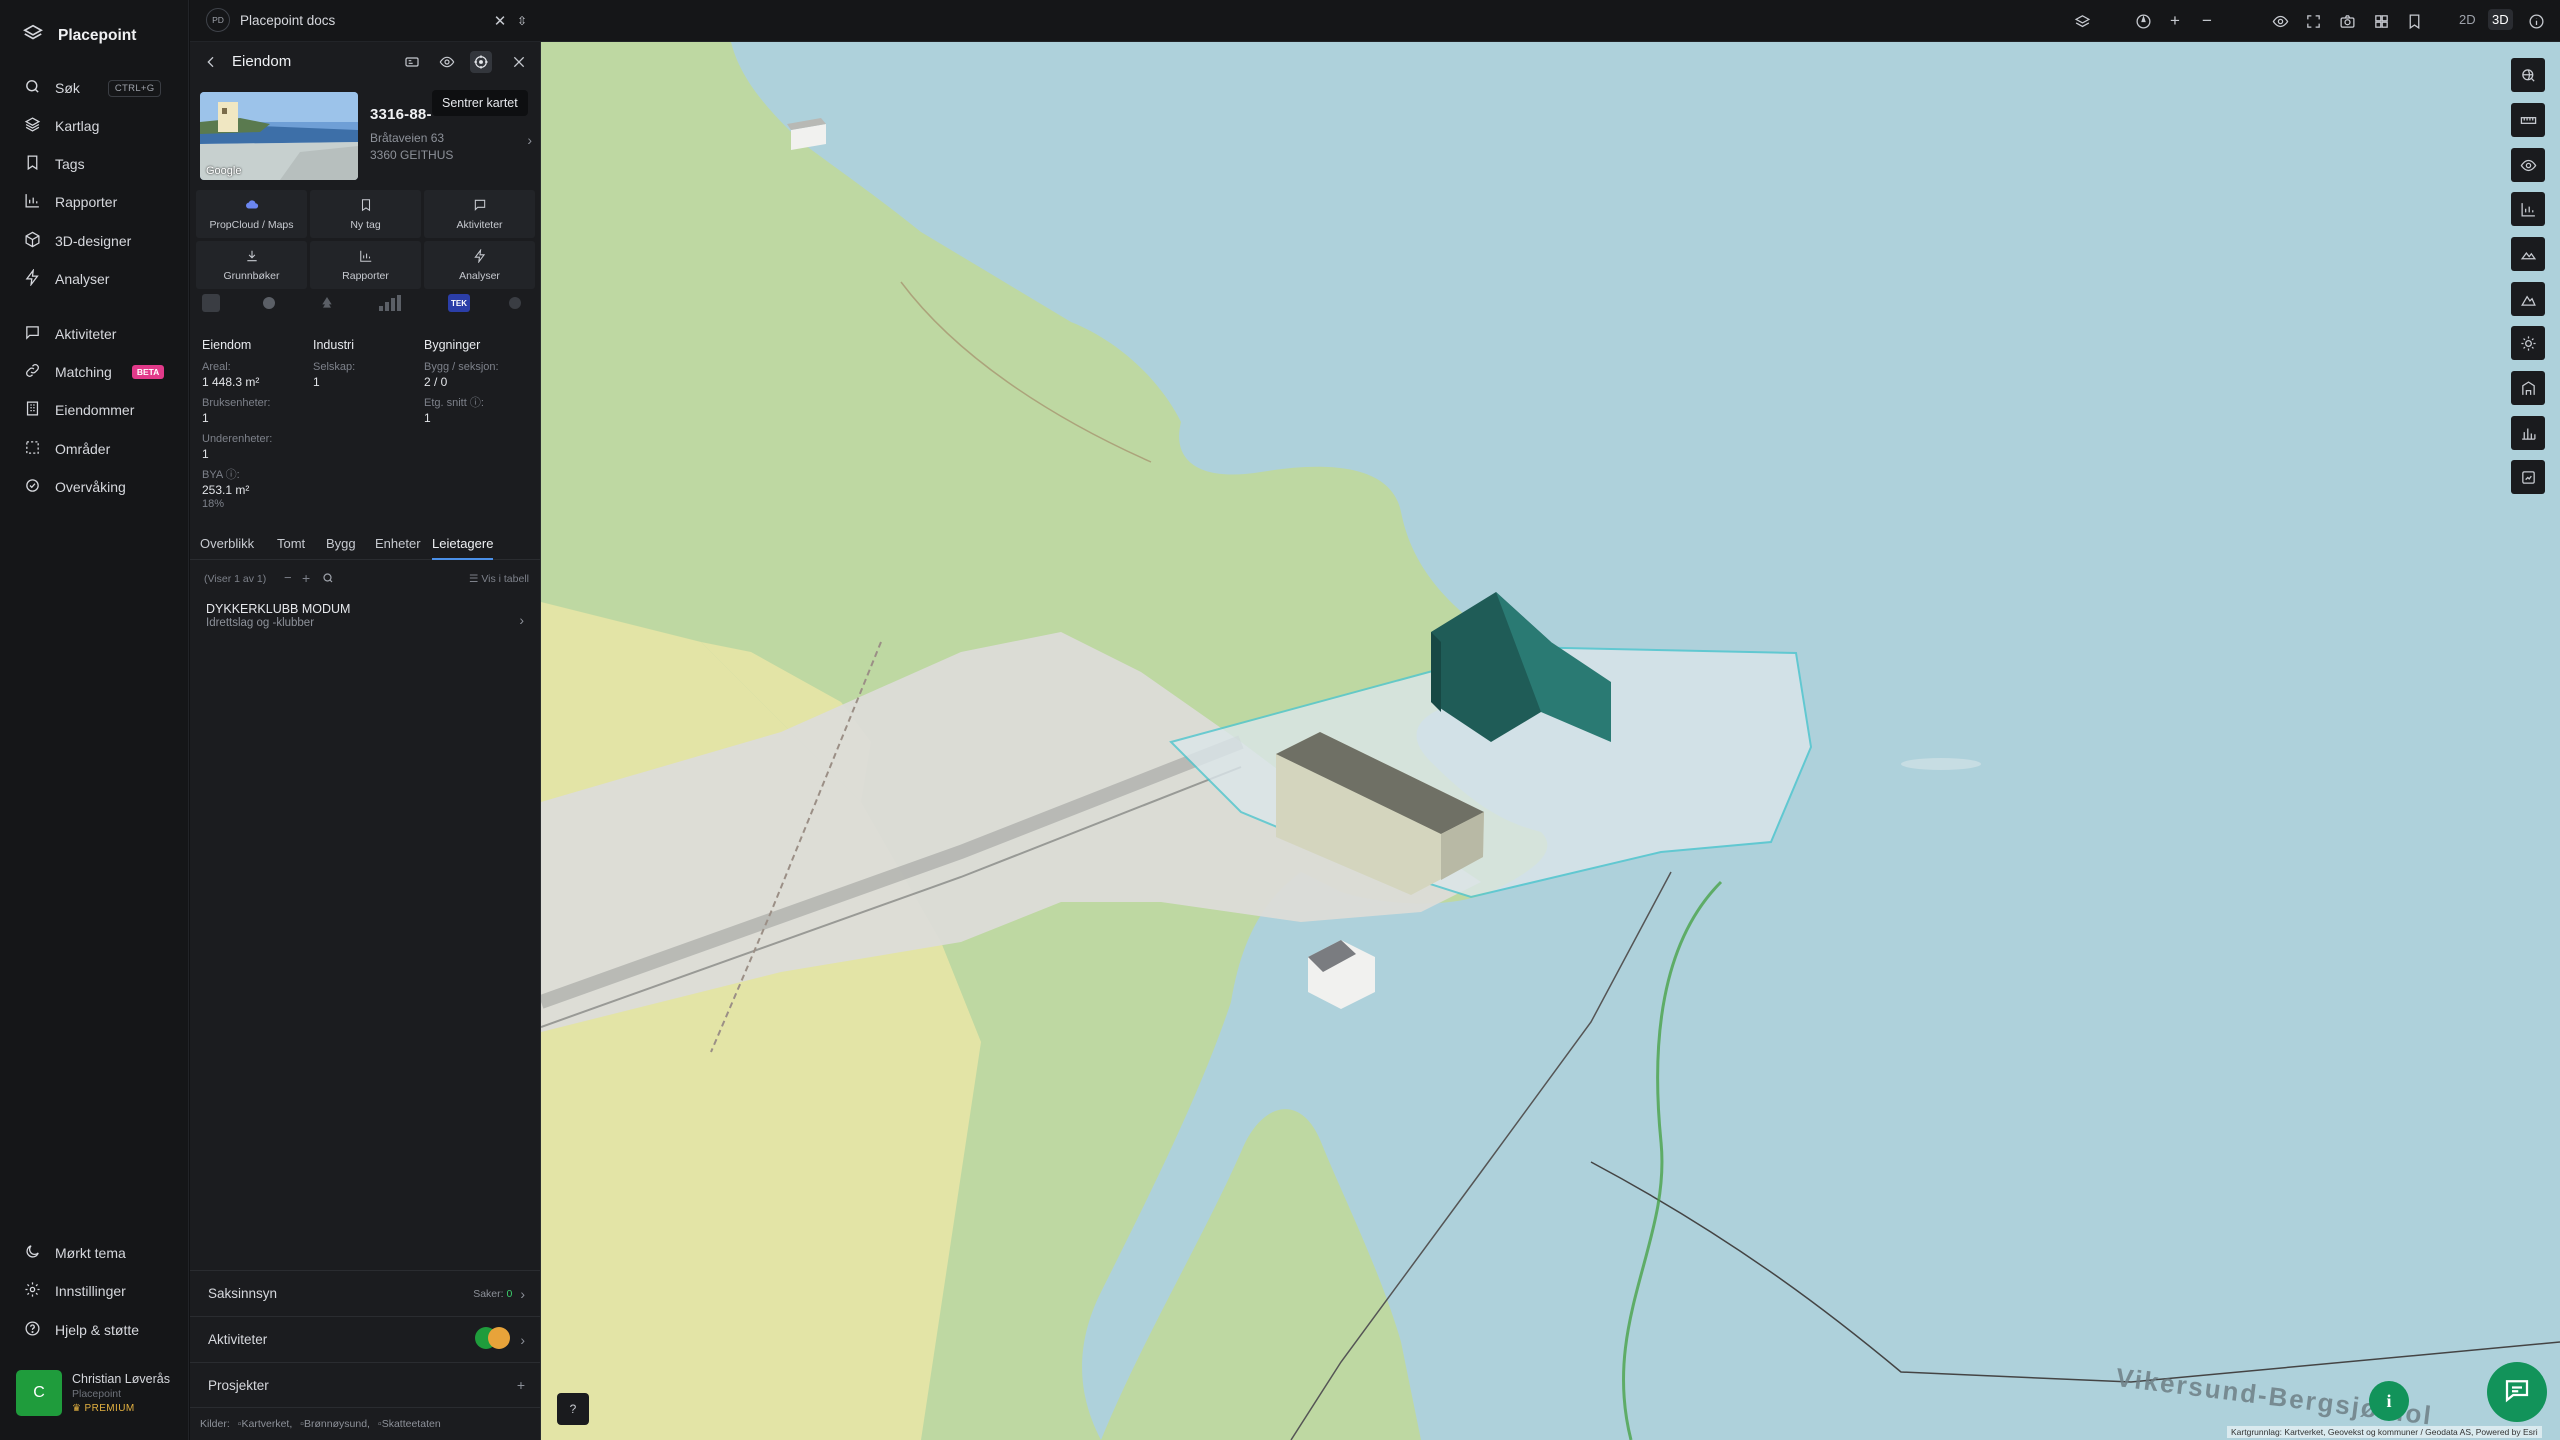 Image resolution: width=2560 pixels, height=1440 pixels. What do you see at coordinates (2528, 254) in the screenshot?
I see `profile-tool-icon` at bounding box center [2528, 254].